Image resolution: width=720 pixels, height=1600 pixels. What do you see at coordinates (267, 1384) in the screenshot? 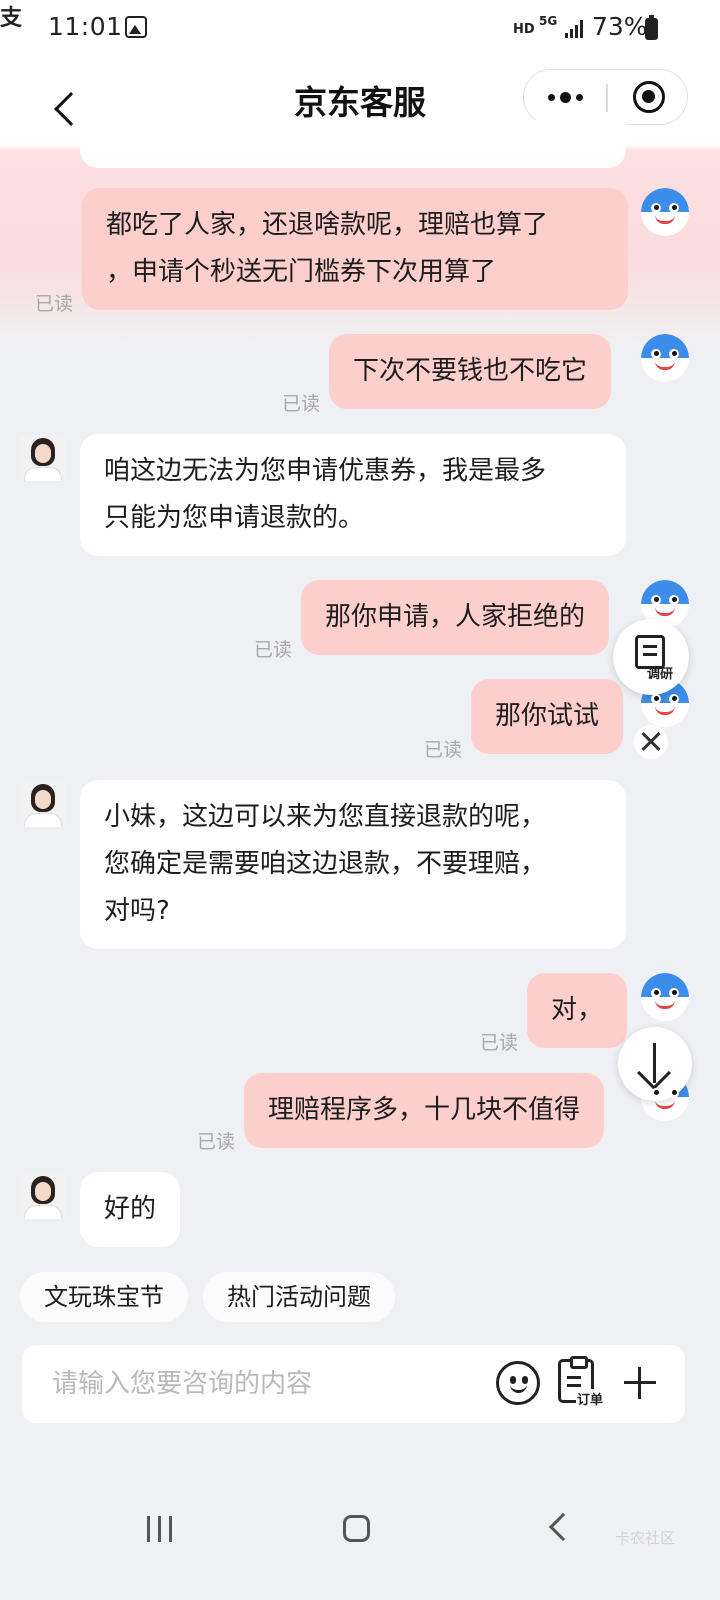
I see `message-input` at bounding box center [267, 1384].